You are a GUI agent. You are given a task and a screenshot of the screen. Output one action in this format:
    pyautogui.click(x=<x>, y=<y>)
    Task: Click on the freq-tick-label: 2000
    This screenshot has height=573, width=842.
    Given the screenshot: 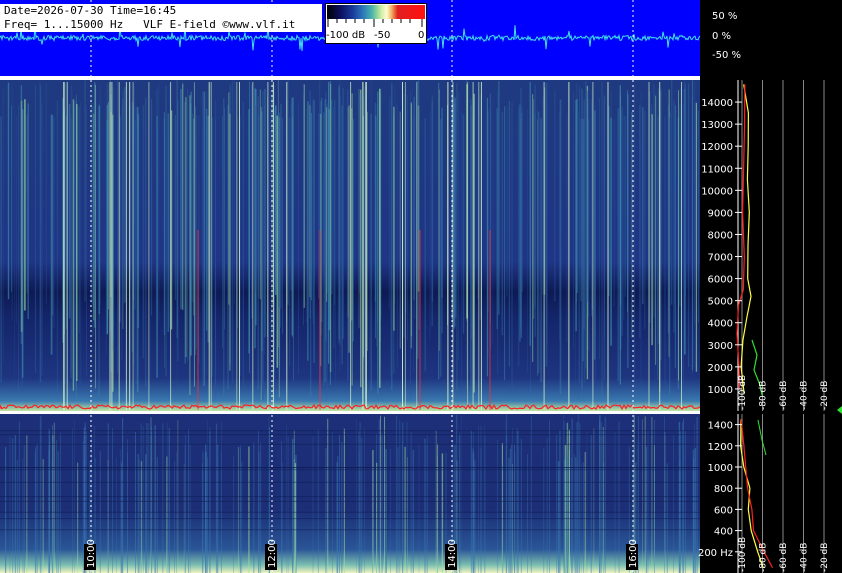 What is the action you would take?
    pyautogui.click(x=720, y=368)
    